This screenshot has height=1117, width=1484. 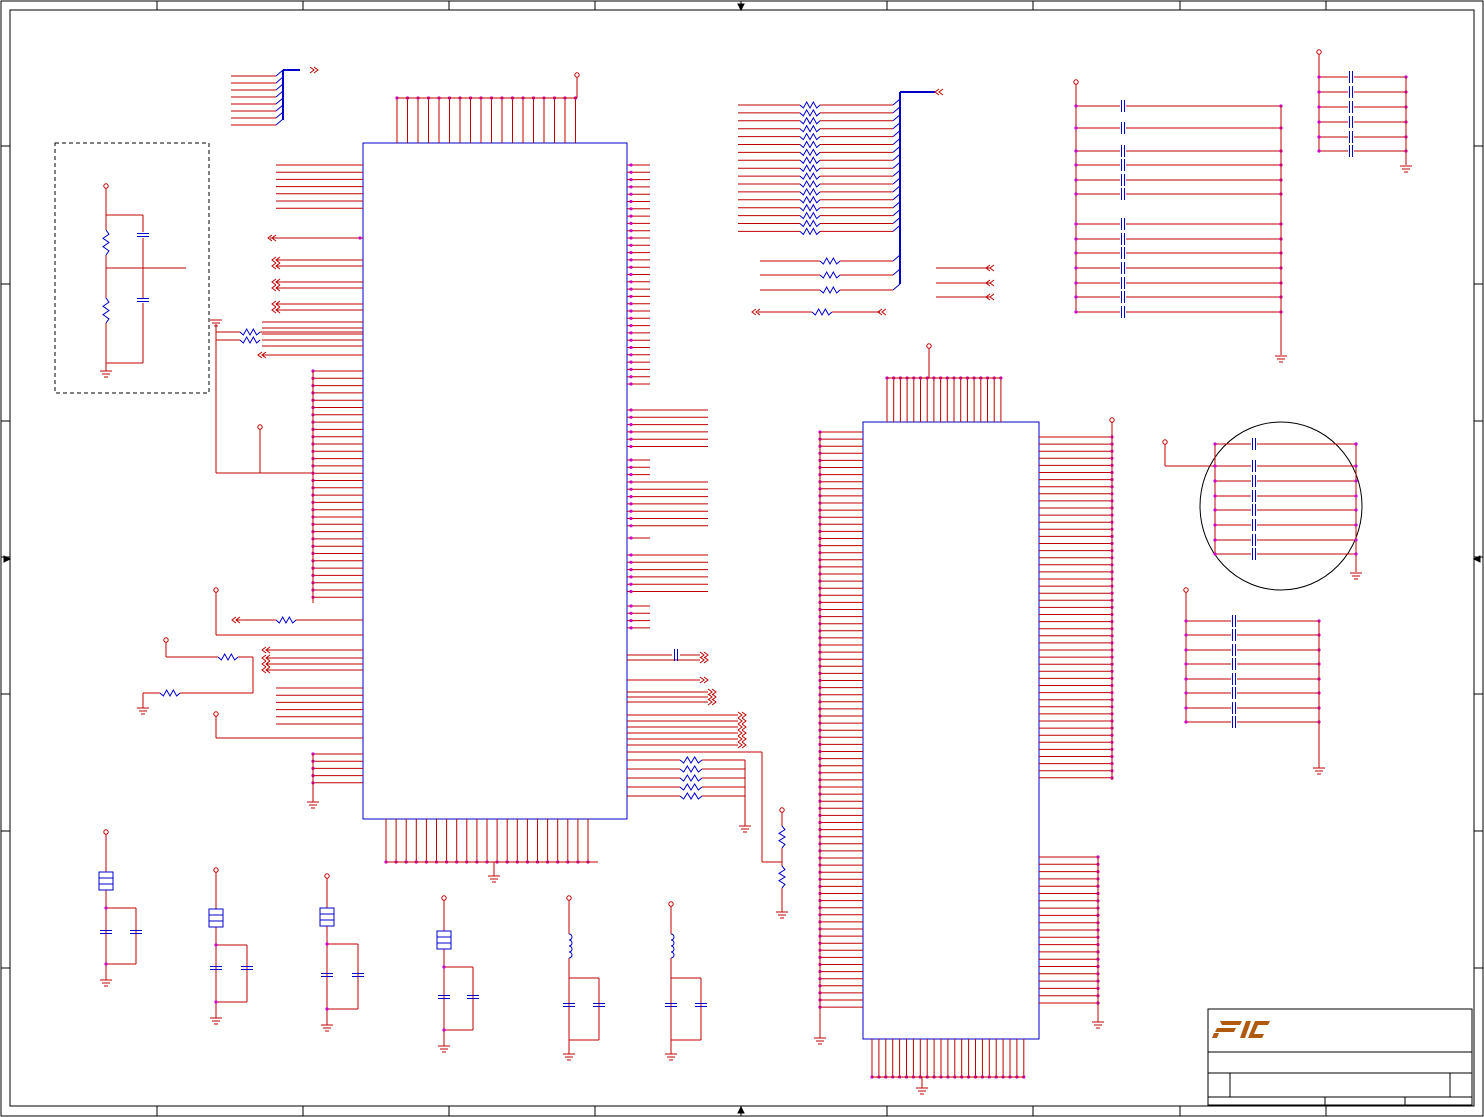 I want to click on highlight-circle, so click(x=1281, y=506).